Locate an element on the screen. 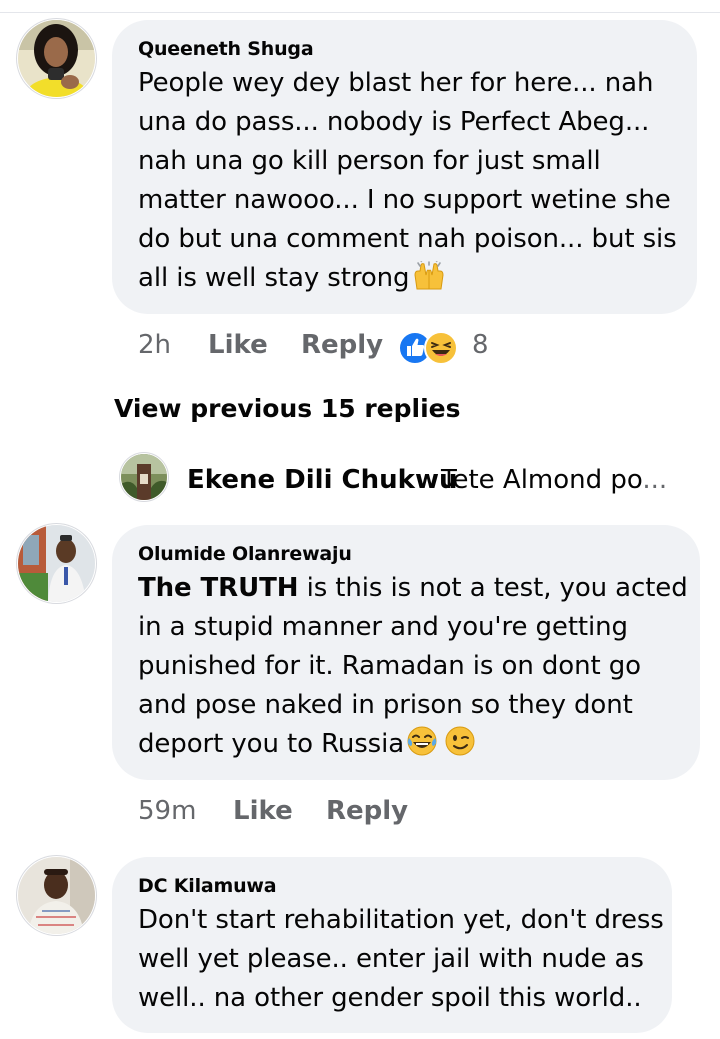 Image resolution: width=720 pixels, height=1039 pixels. comment-line: matter nawooo... I no support wetine she is located at coordinates (404, 200).